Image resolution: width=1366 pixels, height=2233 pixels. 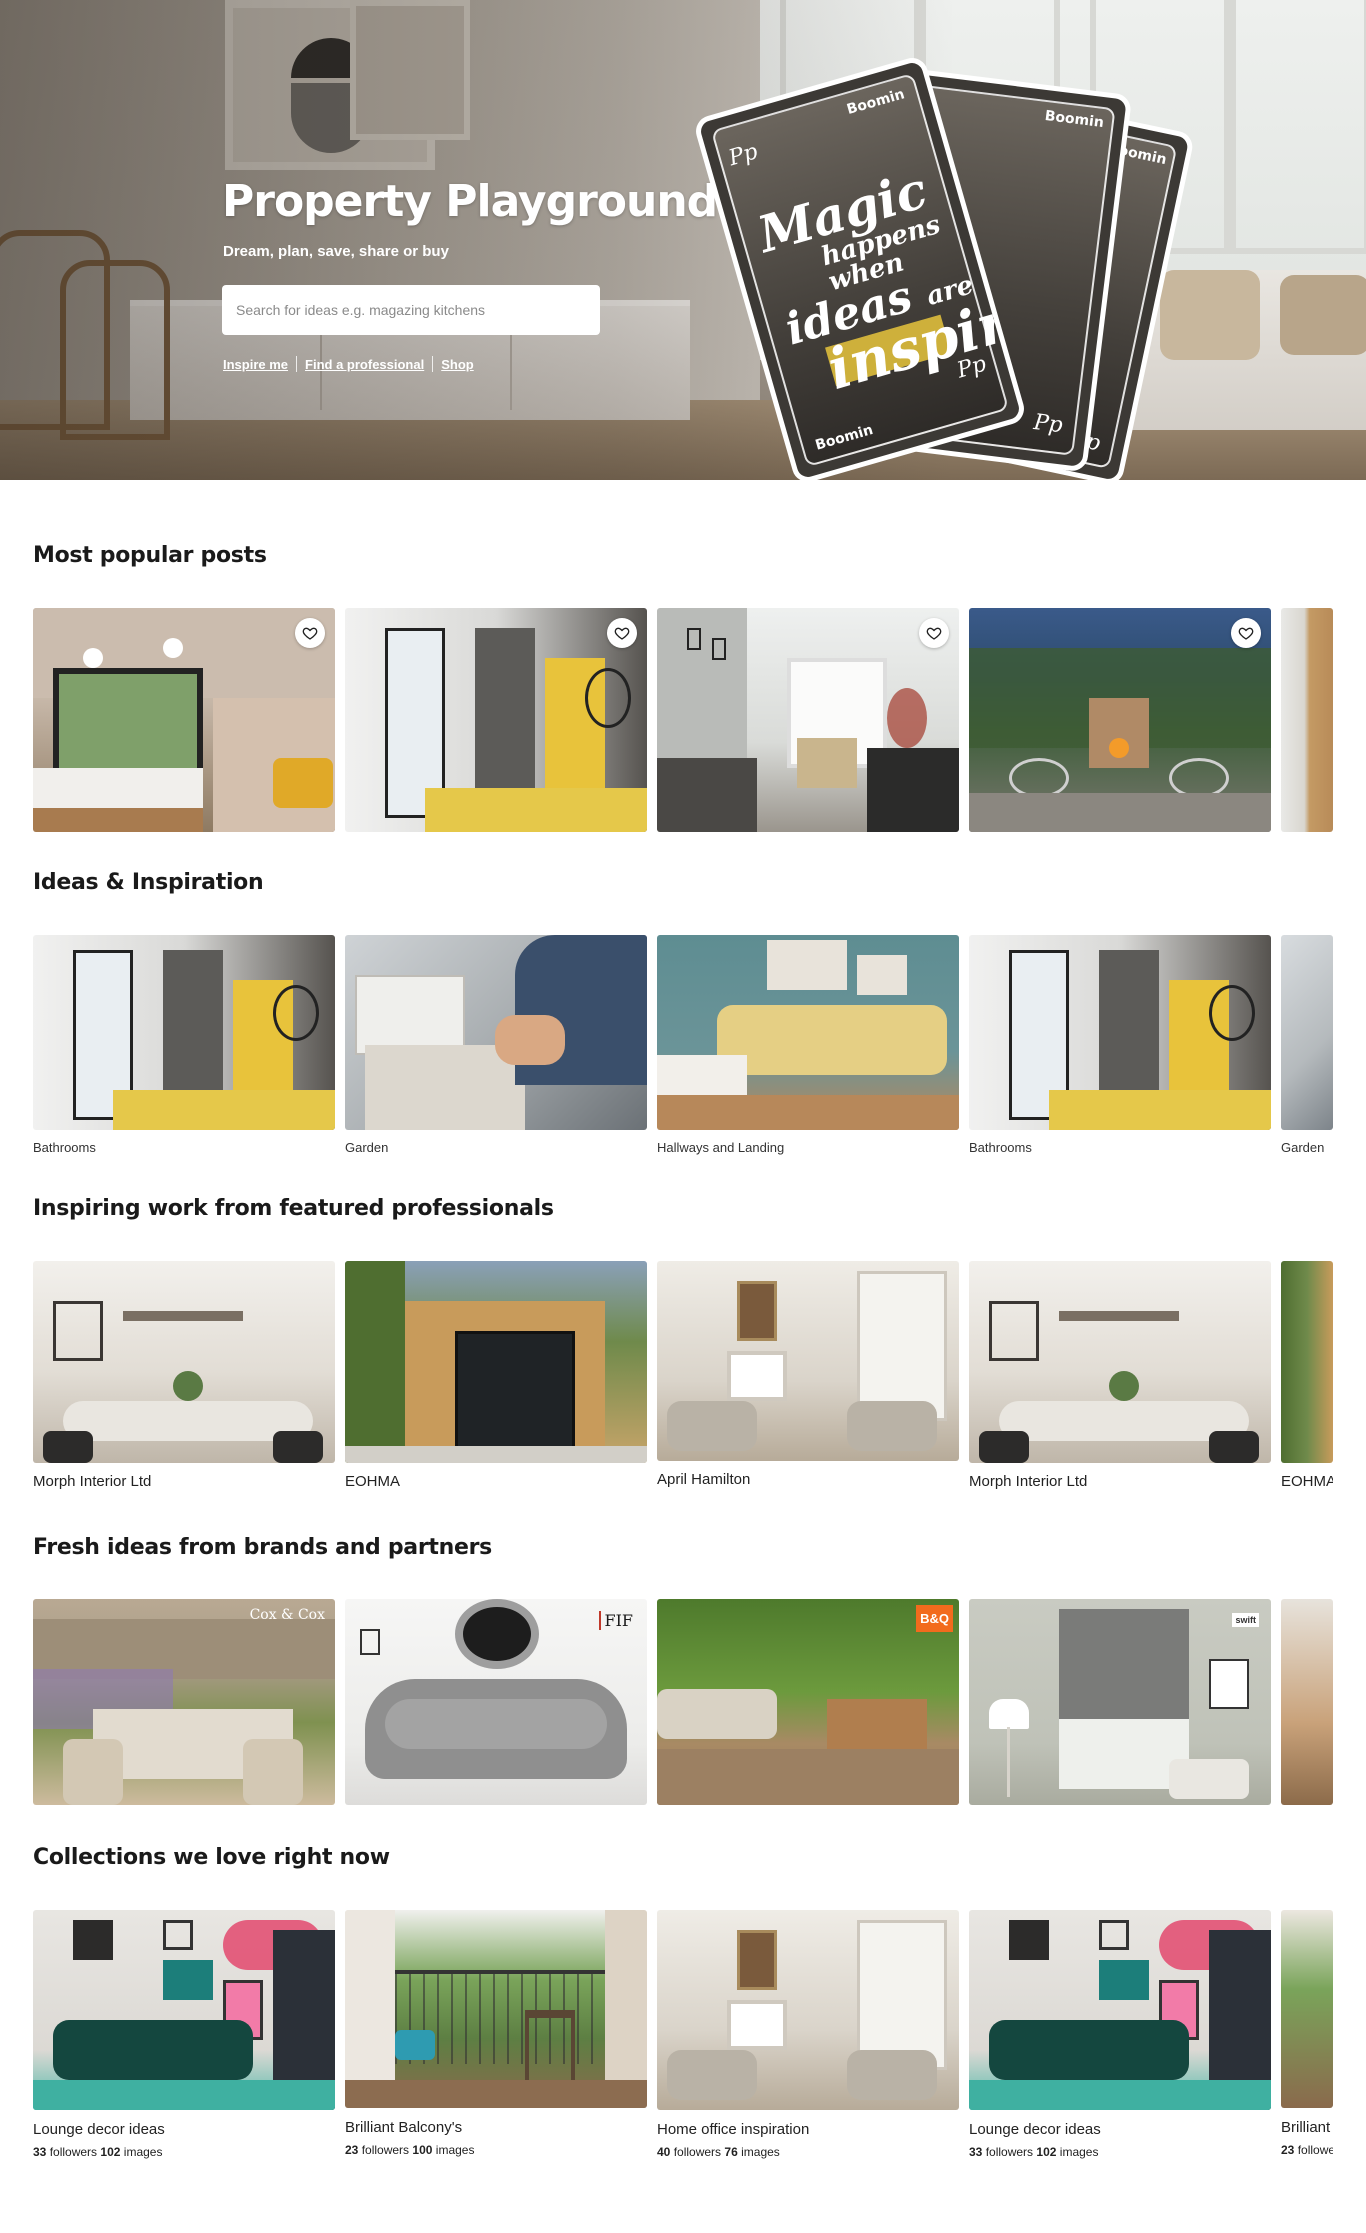 What do you see at coordinates (211, 1857) in the screenshot?
I see `section-title-collections: Collections we love right now` at bounding box center [211, 1857].